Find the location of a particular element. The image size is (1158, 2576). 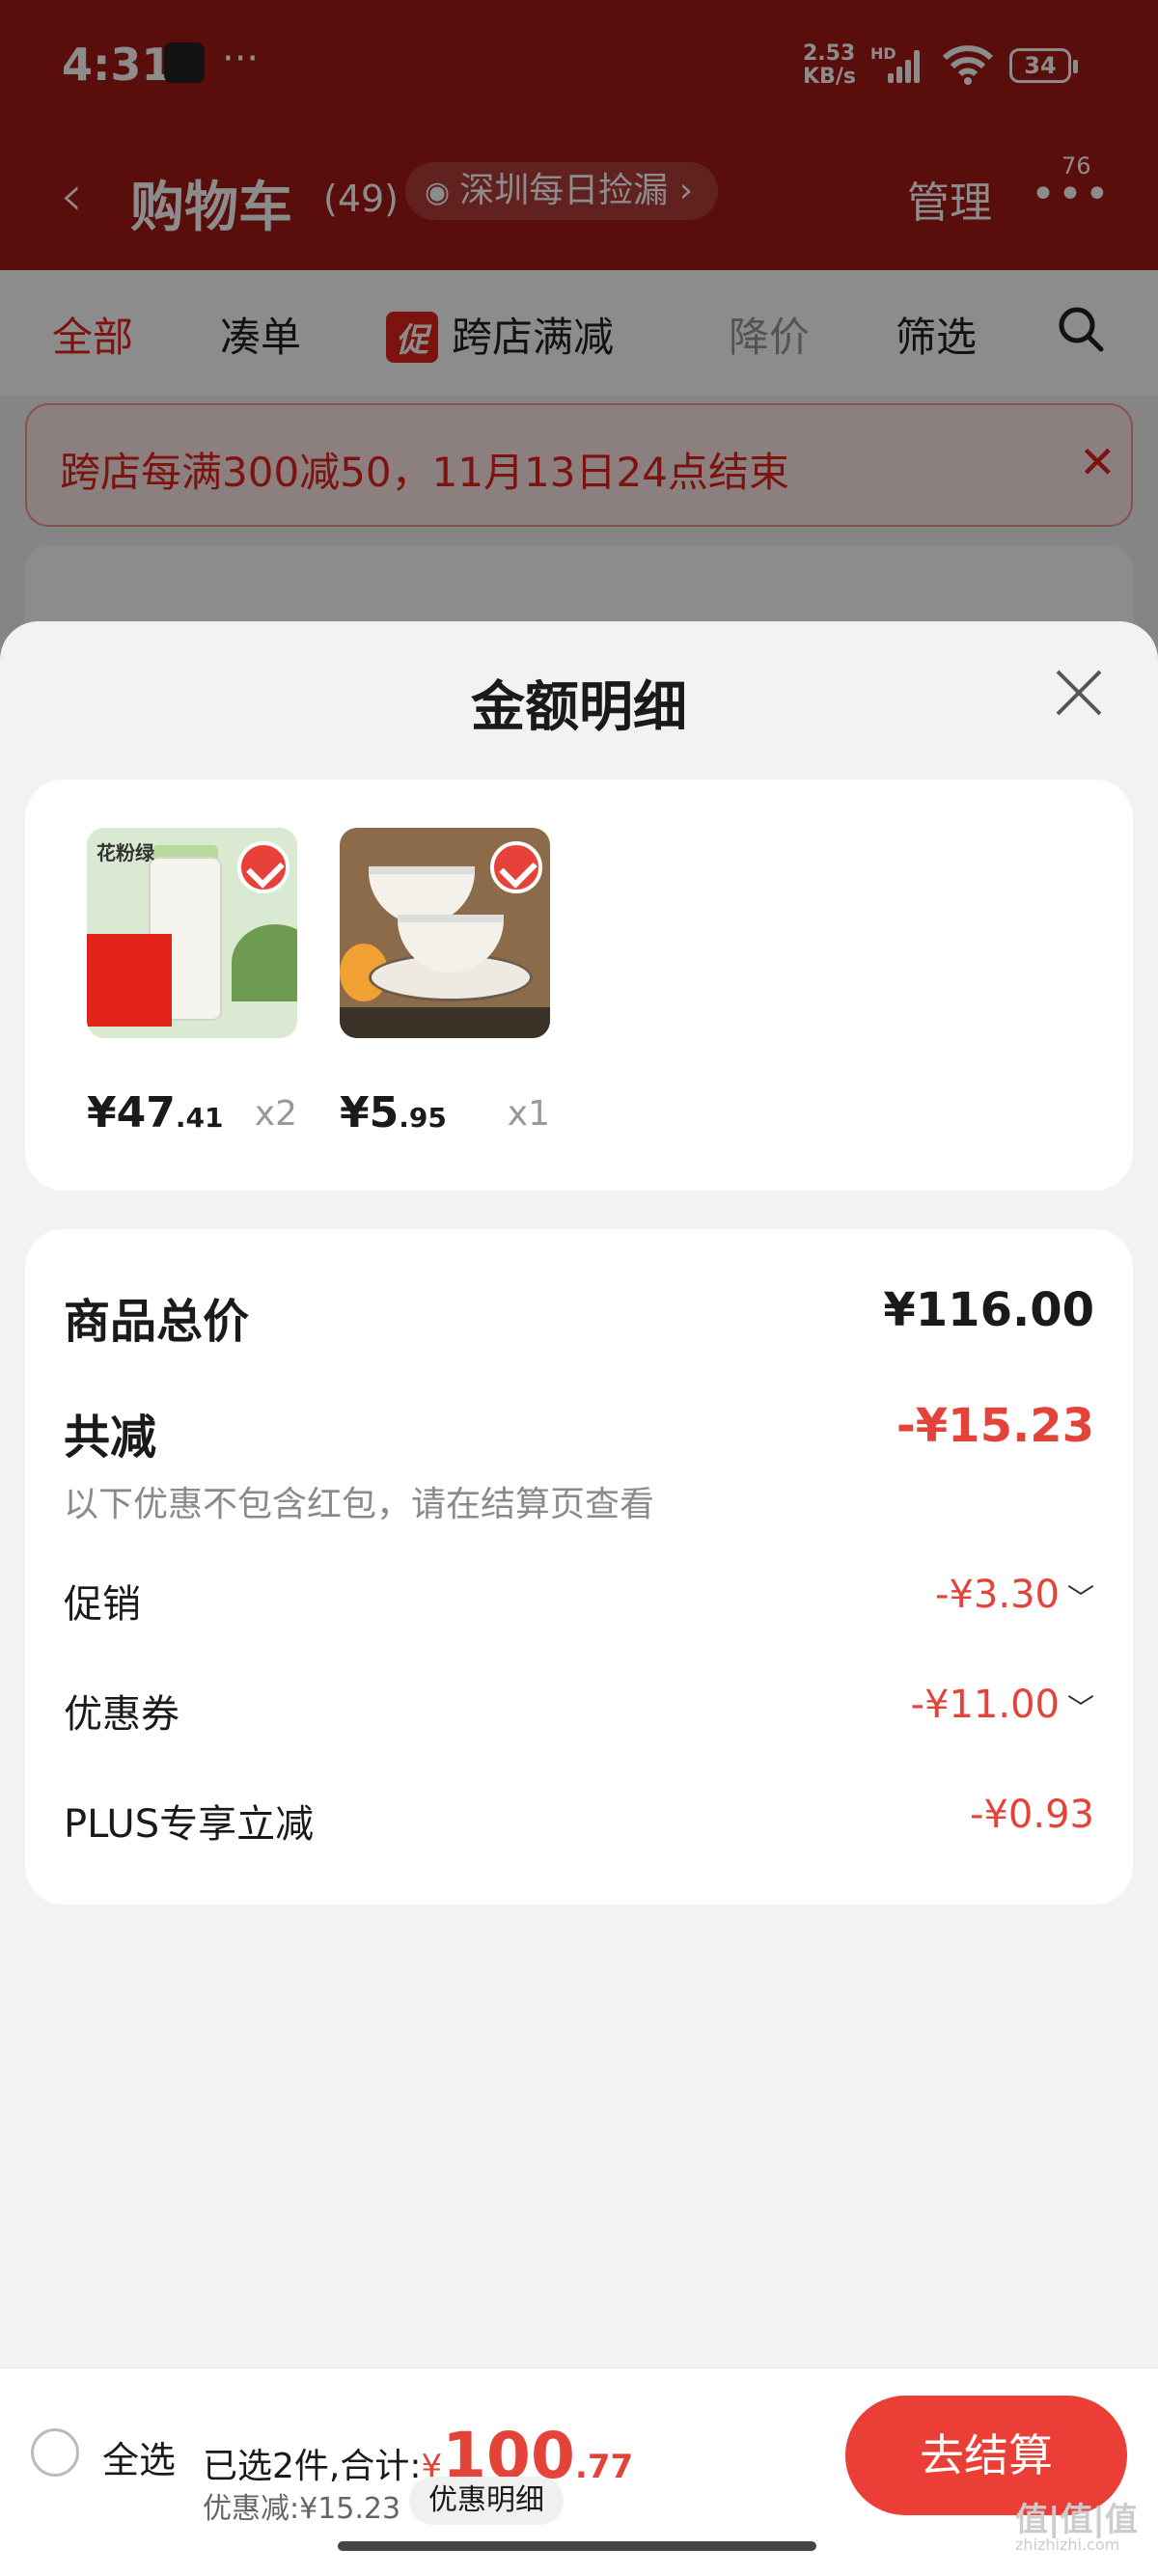

select-all-label: 全选 is located at coordinates (139, 2456).